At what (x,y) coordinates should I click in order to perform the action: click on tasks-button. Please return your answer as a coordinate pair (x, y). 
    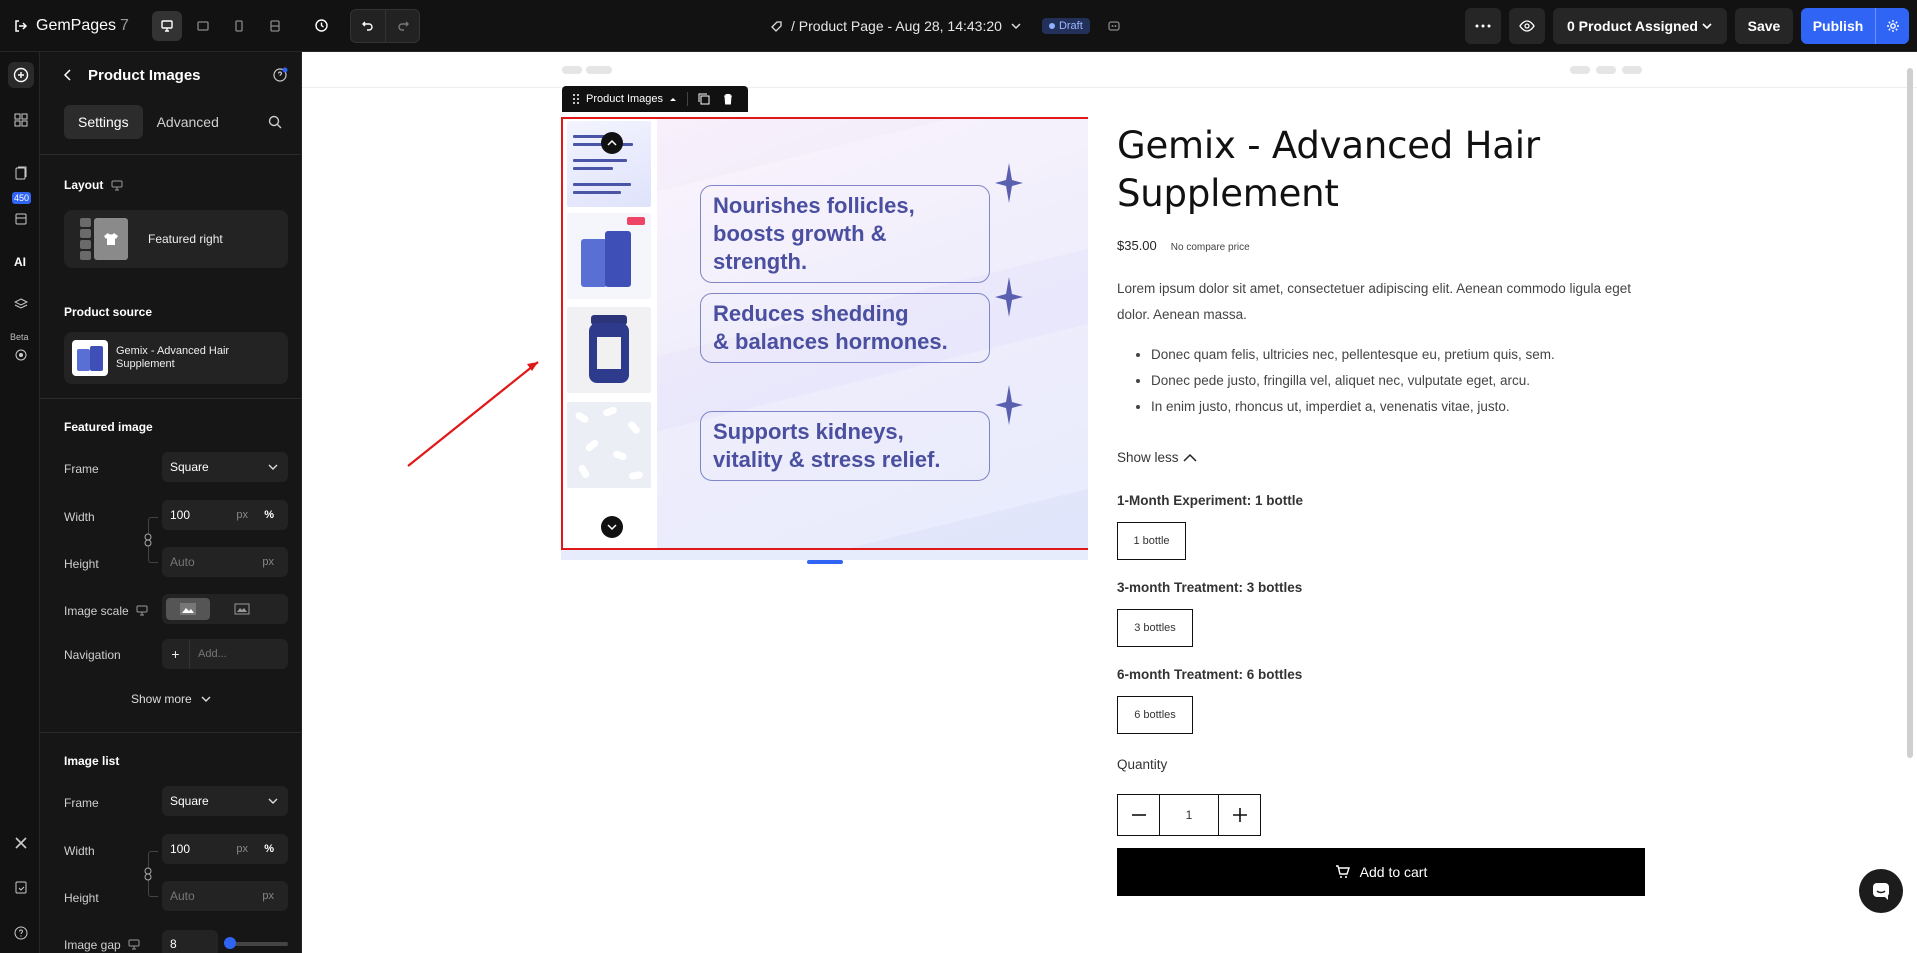
    Looking at the image, I should click on (21, 887).